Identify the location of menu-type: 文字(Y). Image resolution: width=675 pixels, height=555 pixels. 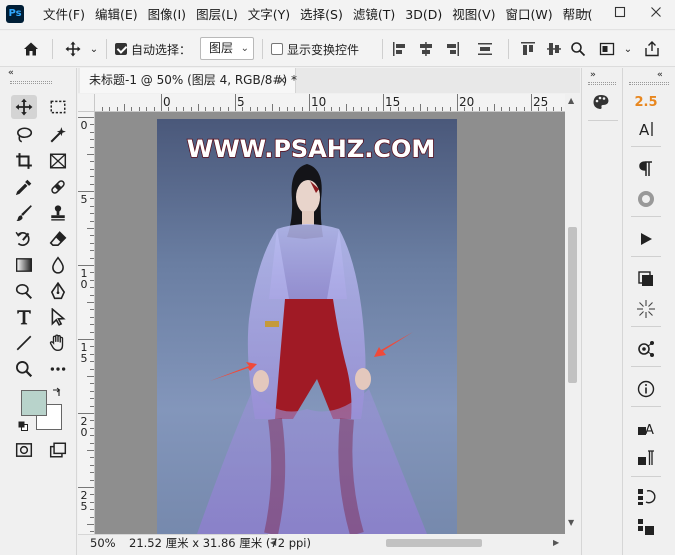
(269, 15).